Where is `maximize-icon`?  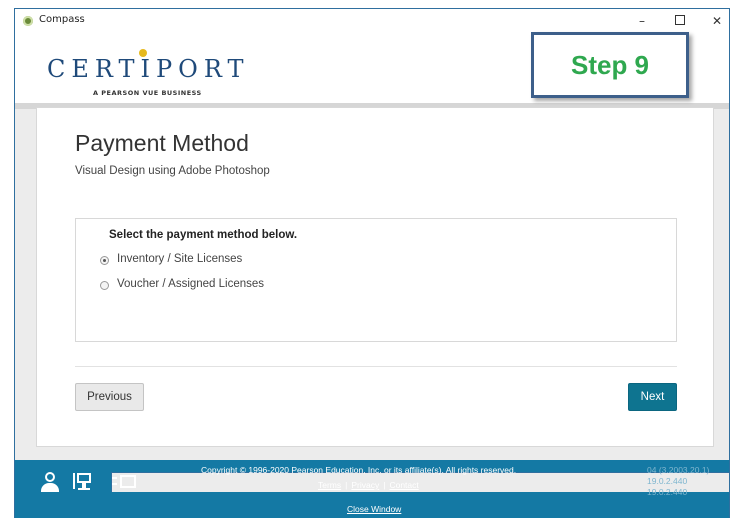 maximize-icon is located at coordinates (680, 20).